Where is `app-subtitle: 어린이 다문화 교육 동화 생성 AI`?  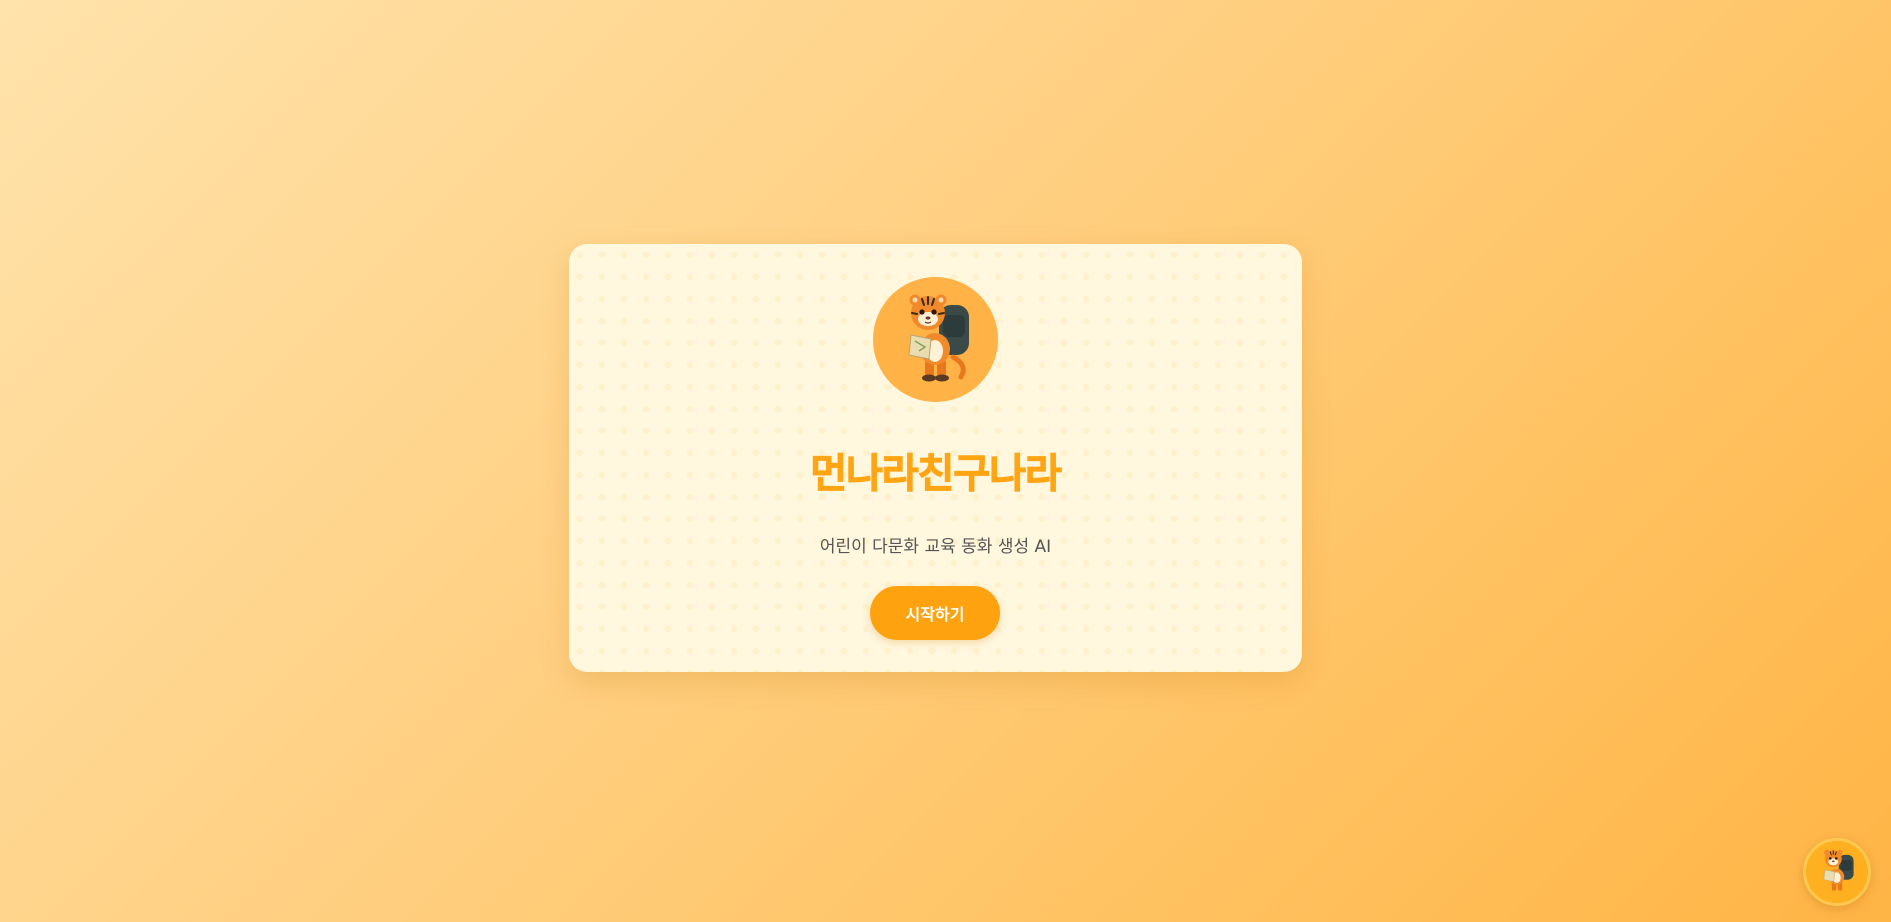 app-subtitle: 어린이 다문화 교육 동화 생성 AI is located at coordinates (935, 547).